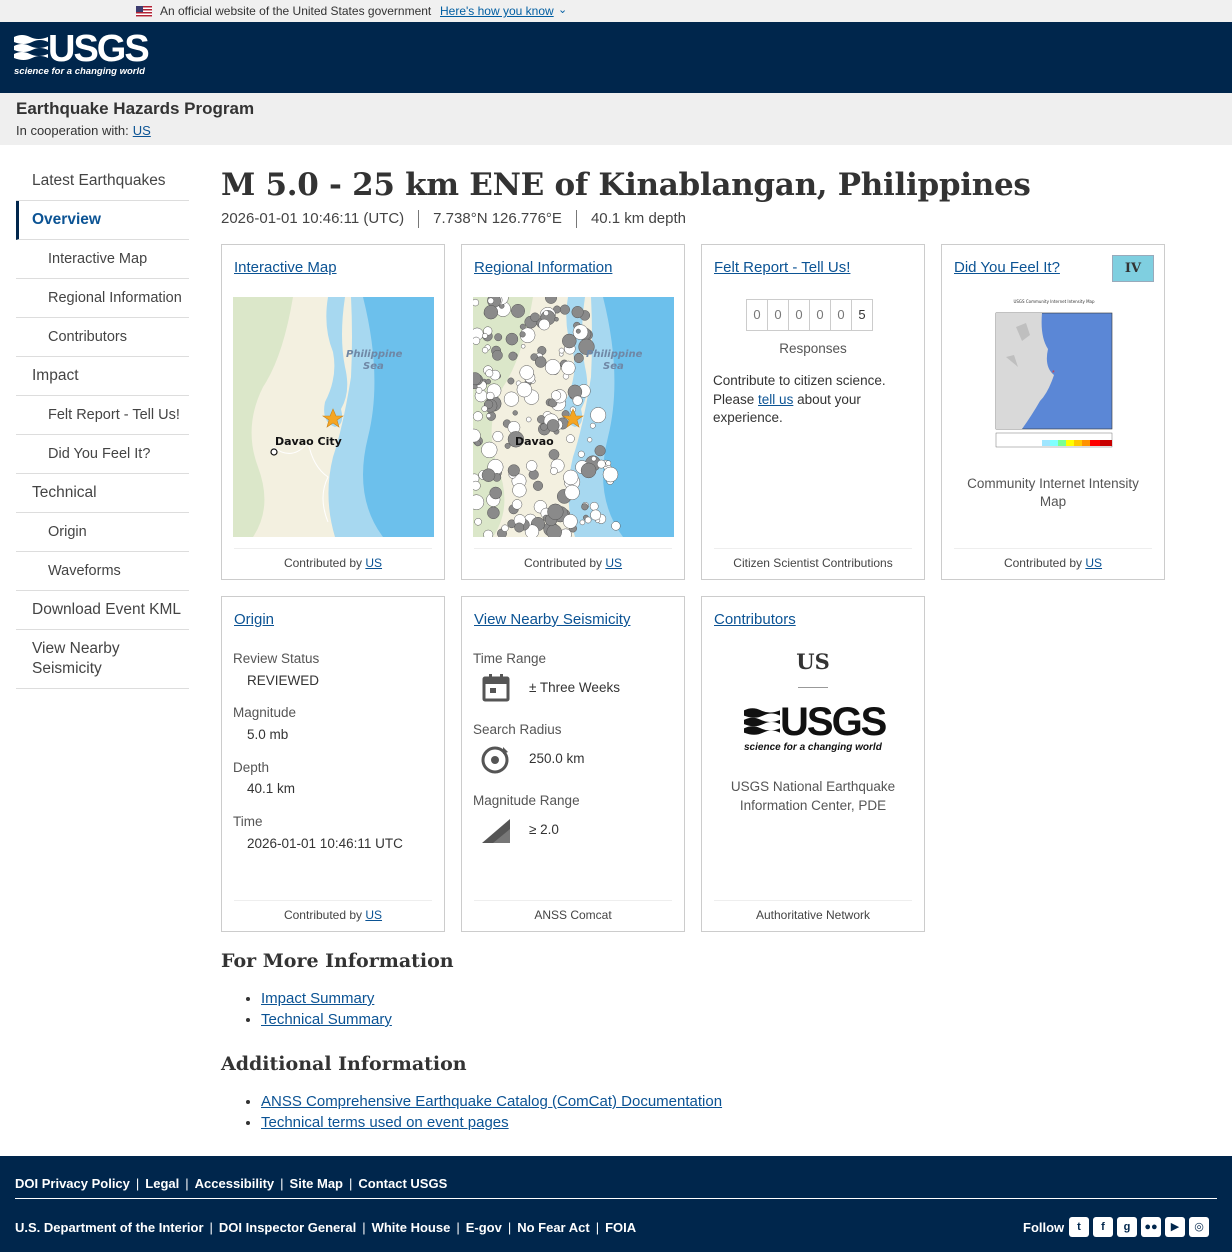 This screenshot has height=1252, width=1232. What do you see at coordinates (775, 399) in the screenshot?
I see `tell-us-link: tell us` at bounding box center [775, 399].